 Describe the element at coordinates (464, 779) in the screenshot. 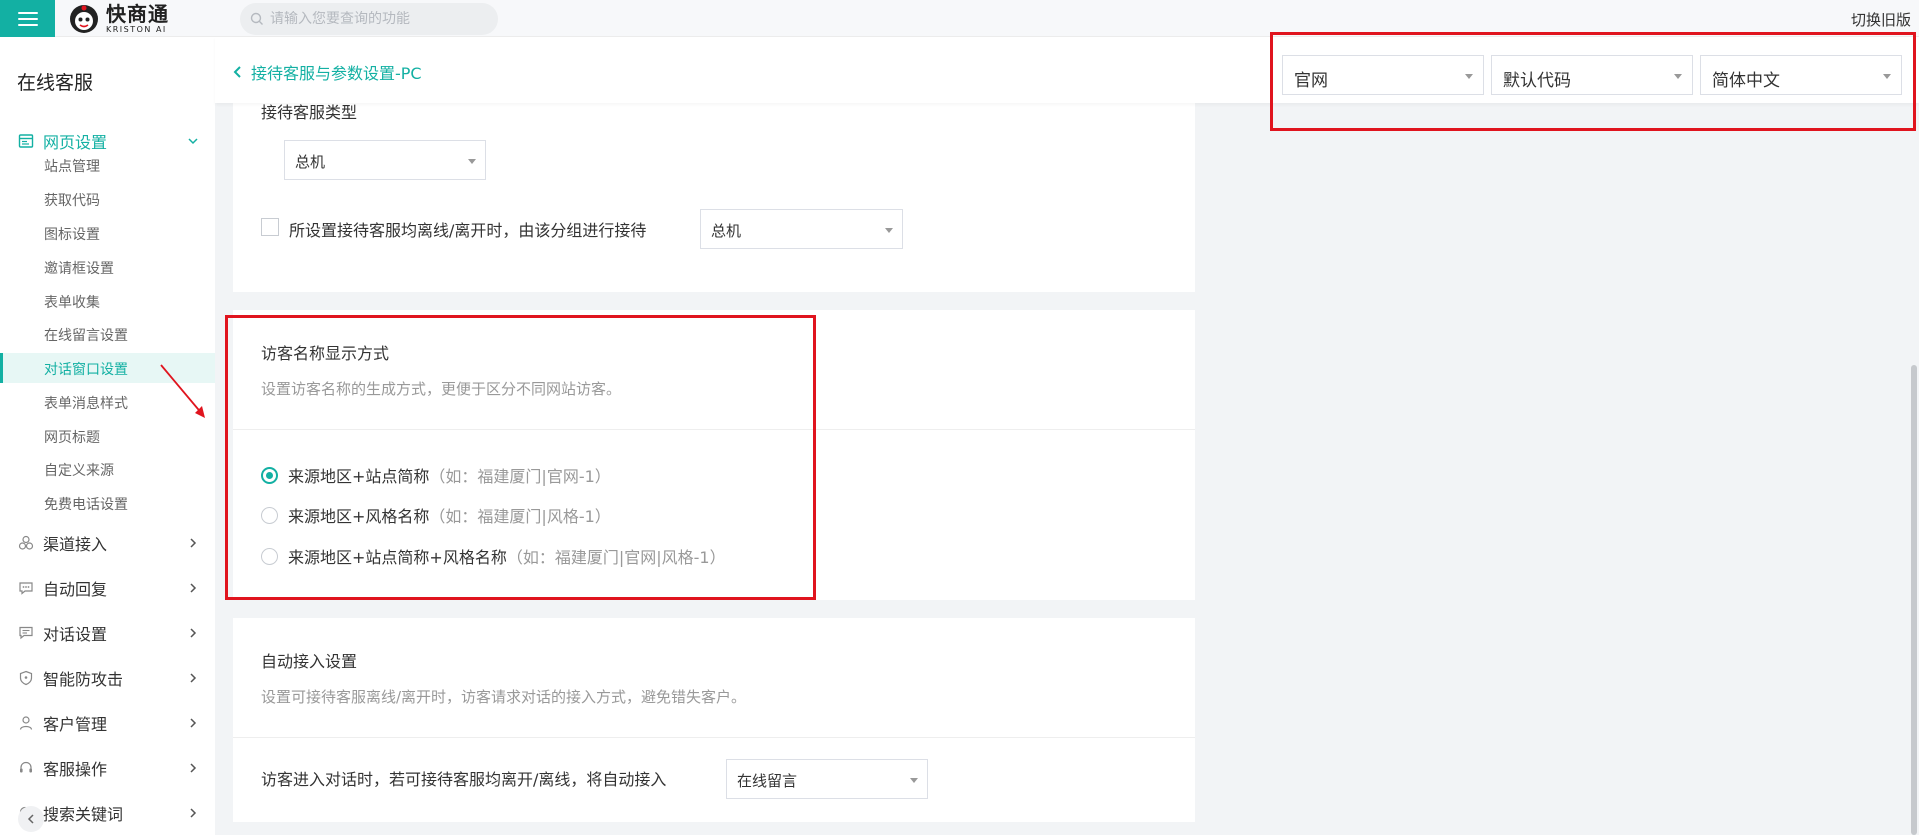

I see `auto-access-row-label: 访客进入对话时，若可接待客服均离开/离线，将自动接入` at that location.